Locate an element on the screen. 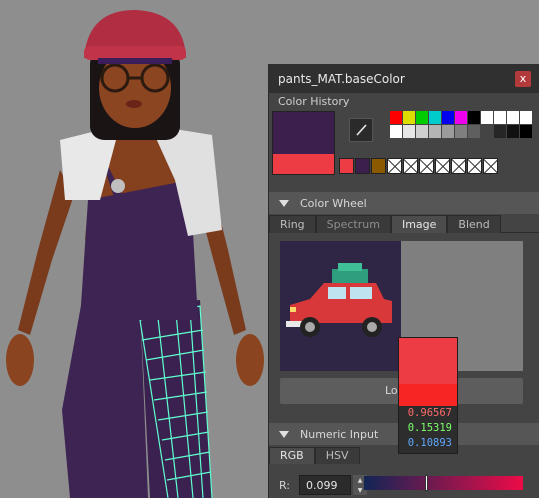 This screenshot has width=539, height=498. recent-colors-row is located at coordinates (418, 166).